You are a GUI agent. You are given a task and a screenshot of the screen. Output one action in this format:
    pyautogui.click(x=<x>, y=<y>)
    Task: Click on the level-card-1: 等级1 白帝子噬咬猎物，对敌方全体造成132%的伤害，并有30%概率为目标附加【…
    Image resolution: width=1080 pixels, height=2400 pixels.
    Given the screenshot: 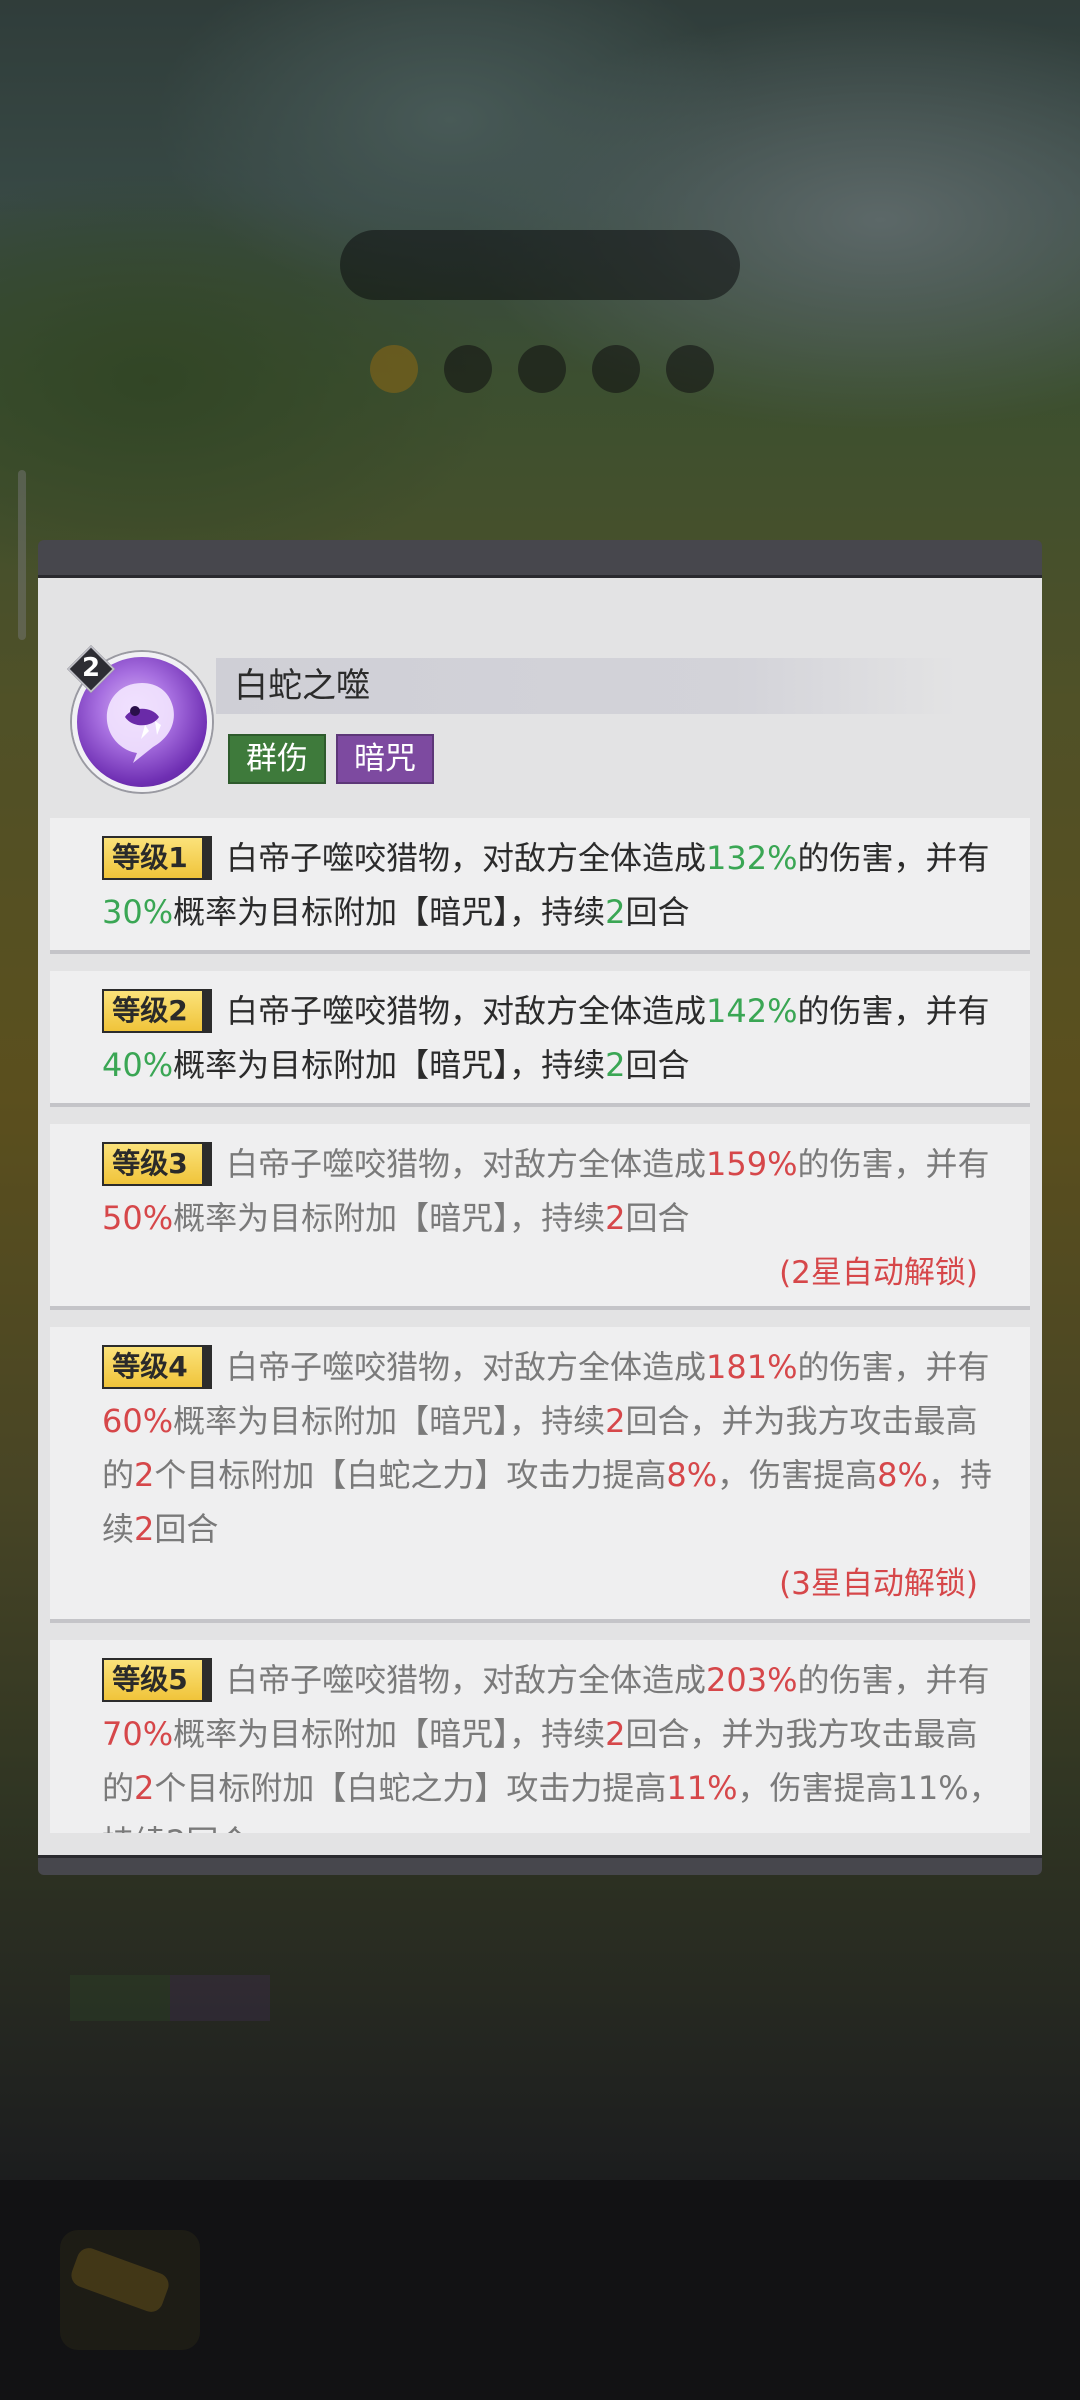 What is the action you would take?
    pyautogui.click(x=540, y=886)
    